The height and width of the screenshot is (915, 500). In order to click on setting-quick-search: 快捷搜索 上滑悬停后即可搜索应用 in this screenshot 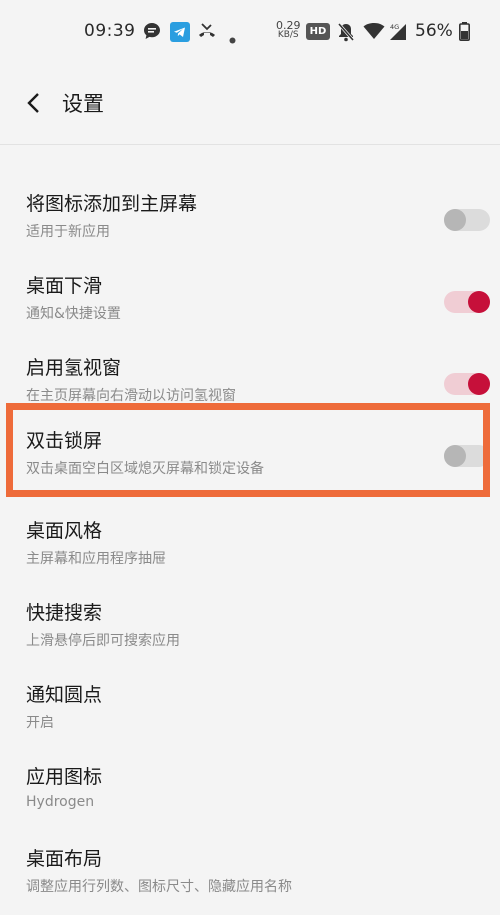, I will do `click(250, 628)`.